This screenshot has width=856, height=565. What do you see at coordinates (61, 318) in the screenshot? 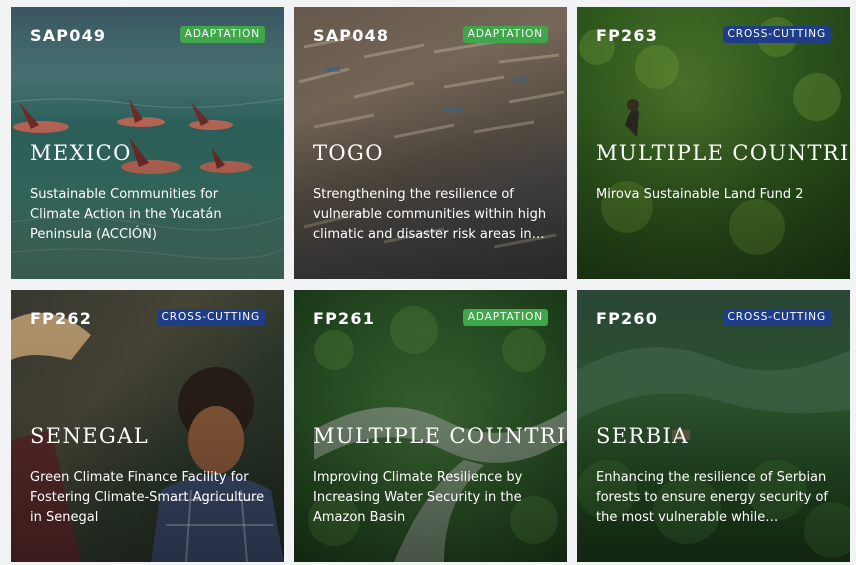
I see `project-code: FP262` at bounding box center [61, 318].